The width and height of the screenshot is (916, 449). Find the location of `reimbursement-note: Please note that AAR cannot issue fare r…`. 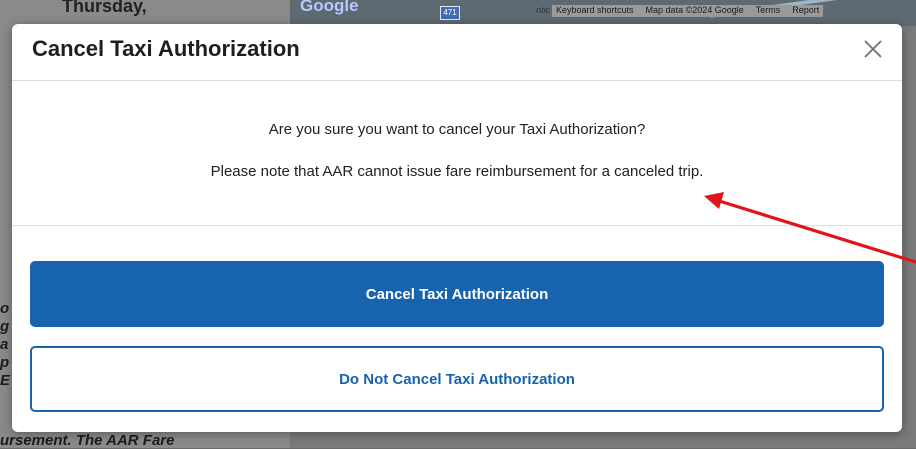

reimbursement-note: Please note that AAR cannot issue fare r… is located at coordinates (457, 171).